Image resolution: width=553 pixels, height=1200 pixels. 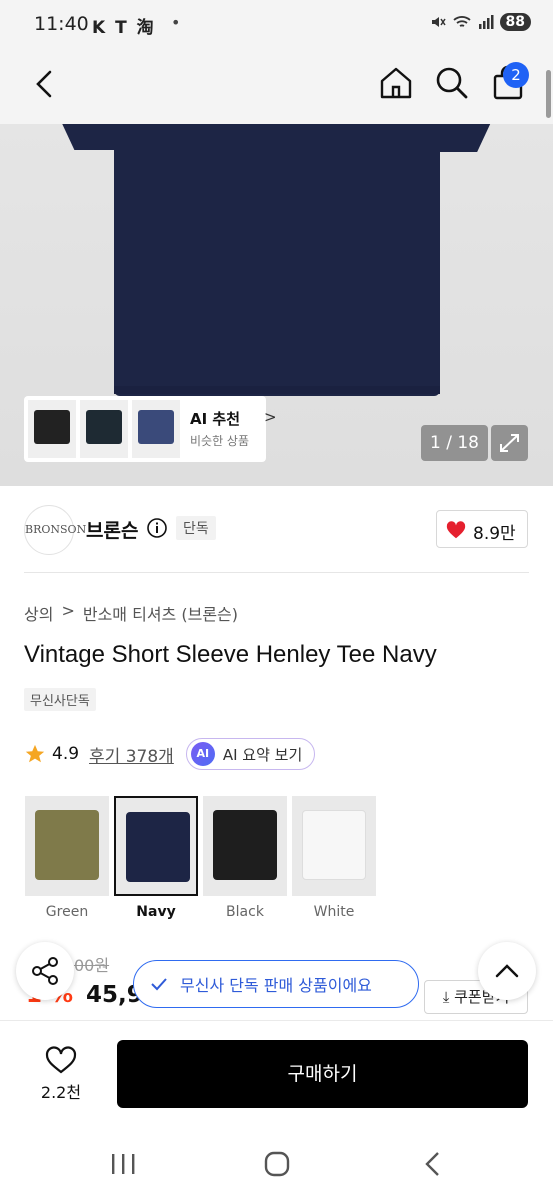 What do you see at coordinates (461, 21) in the screenshot?
I see `wifi-icon` at bounding box center [461, 21].